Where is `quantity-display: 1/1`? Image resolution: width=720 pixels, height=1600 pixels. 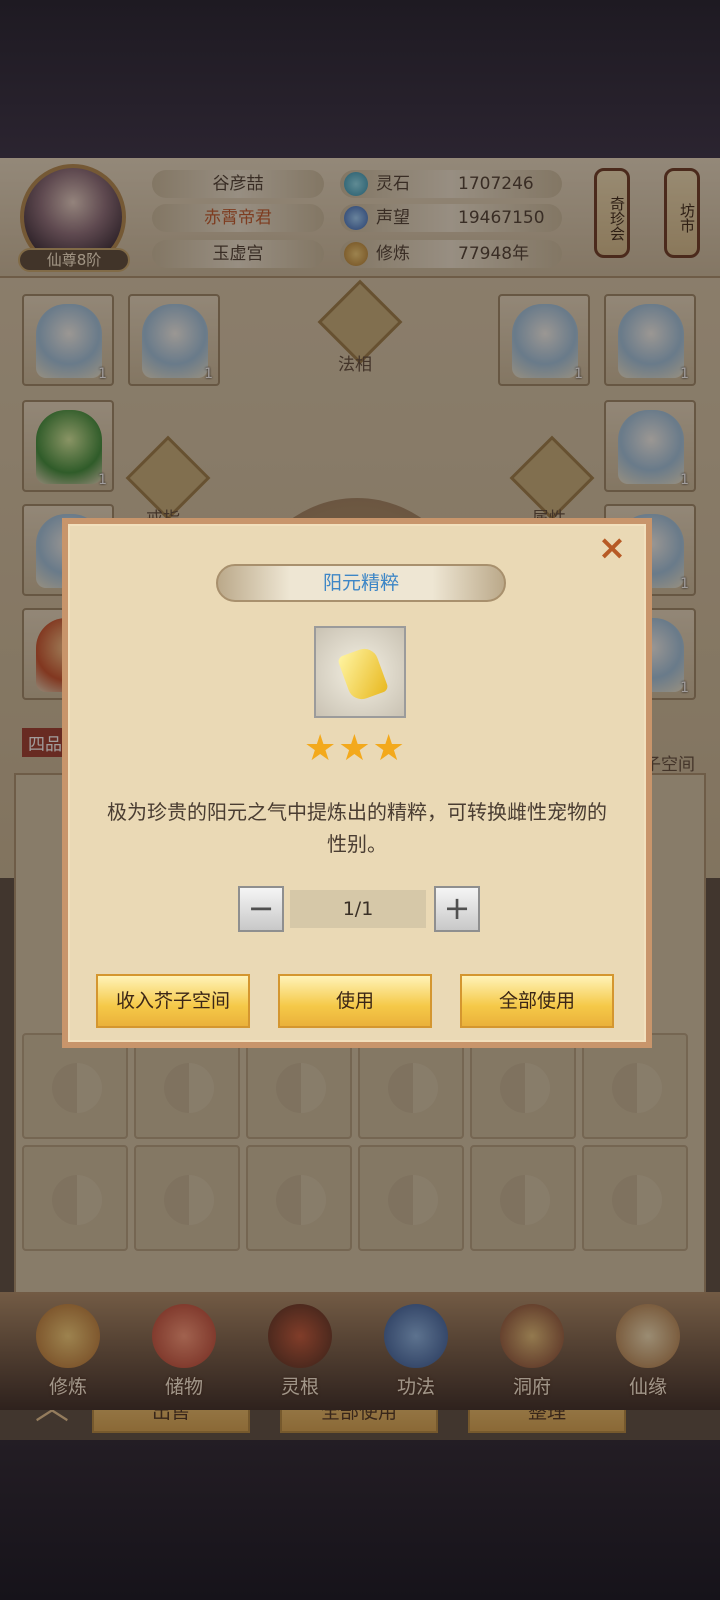 quantity-display: 1/1 is located at coordinates (358, 909).